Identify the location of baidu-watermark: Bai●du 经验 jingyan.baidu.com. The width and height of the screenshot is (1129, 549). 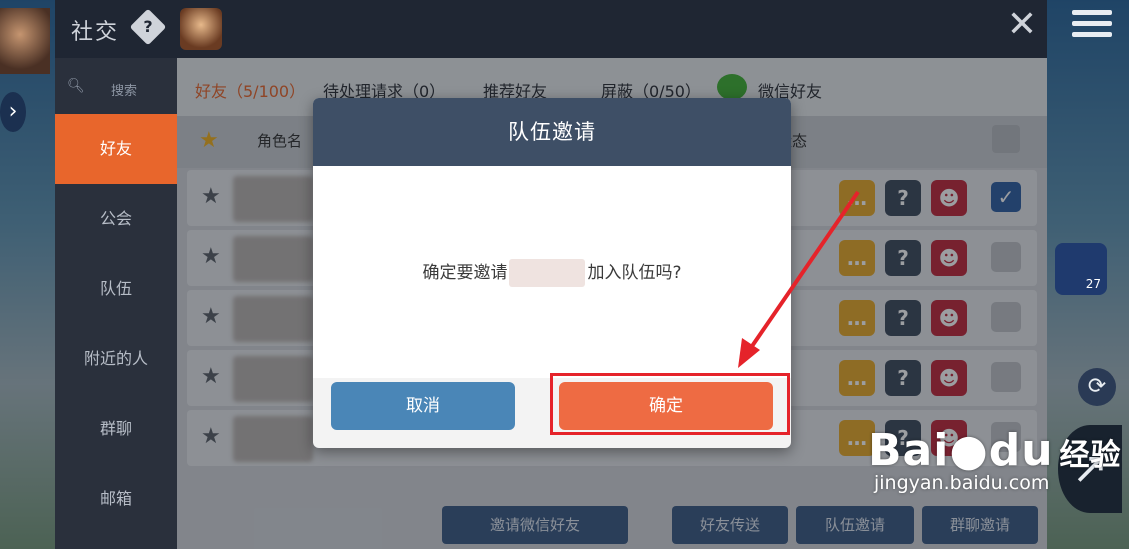
(995, 459).